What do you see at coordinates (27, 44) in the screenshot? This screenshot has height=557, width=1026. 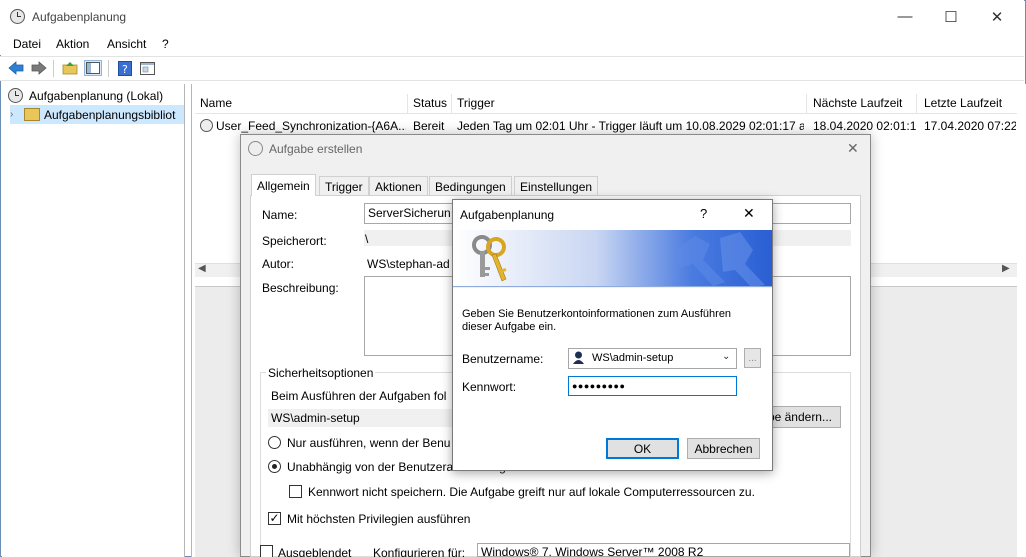 I see `menu-file: Datei` at bounding box center [27, 44].